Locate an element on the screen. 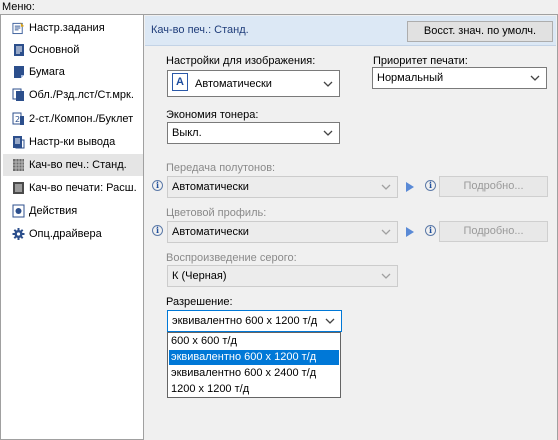 This screenshot has height=440, width=558. paper-icon is located at coordinates (18, 72).